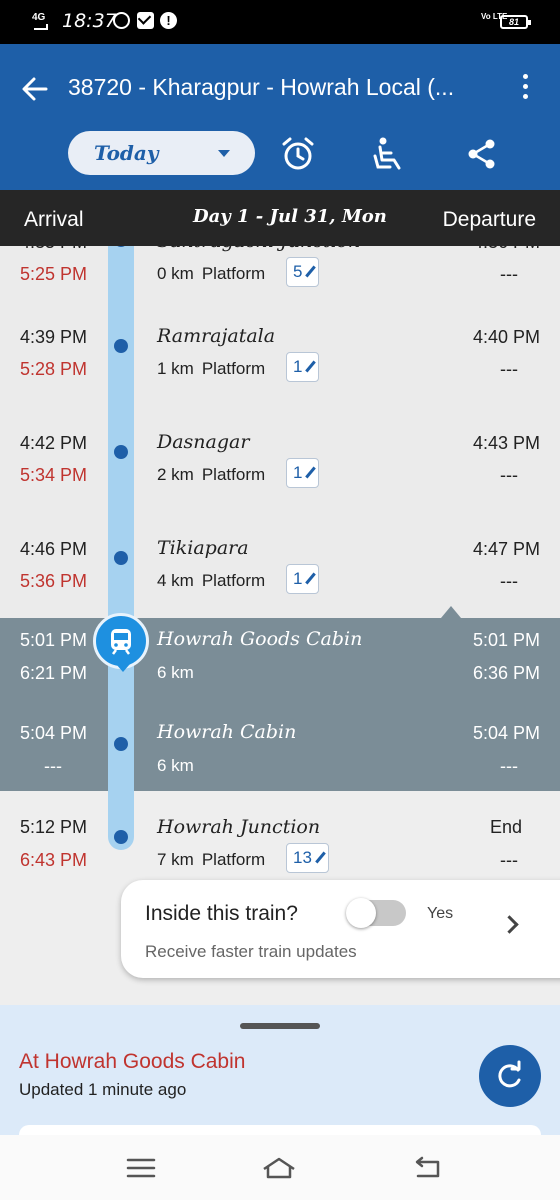 The height and width of the screenshot is (1200, 560). Describe the element at coordinates (290, 216) in the screenshot. I see `day-heading: Day 1 - Jul 31, Mon` at that location.